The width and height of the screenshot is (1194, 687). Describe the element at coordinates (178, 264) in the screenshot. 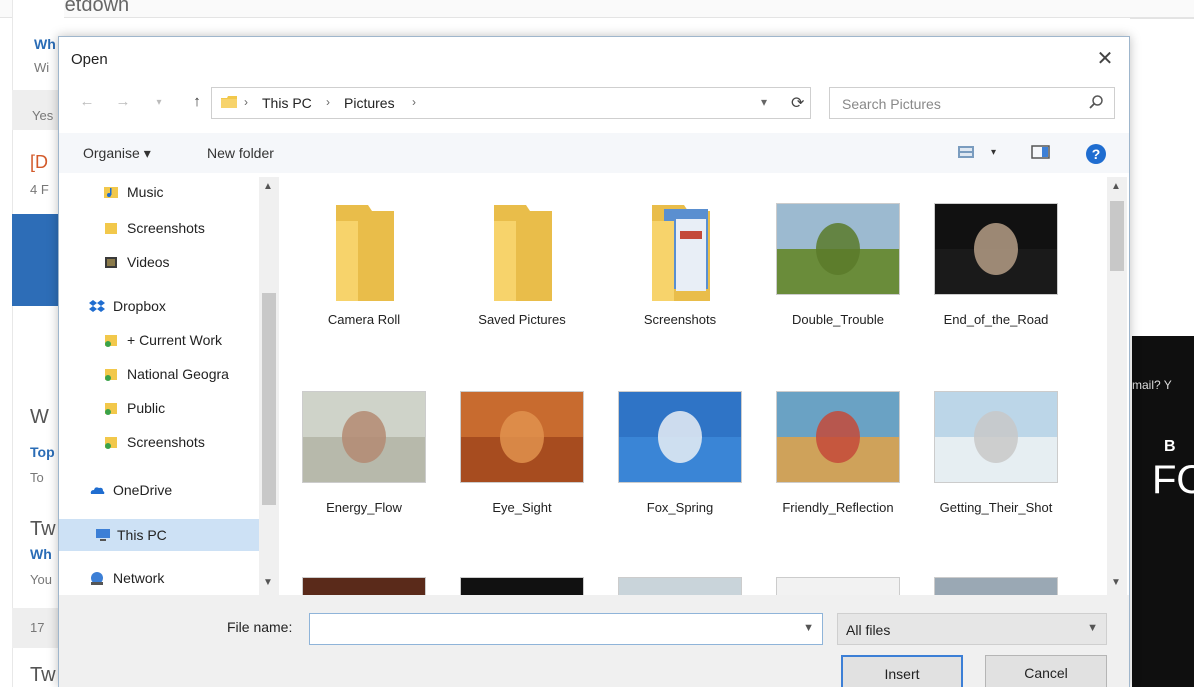

I see `nav-item-videos: Videos` at that location.